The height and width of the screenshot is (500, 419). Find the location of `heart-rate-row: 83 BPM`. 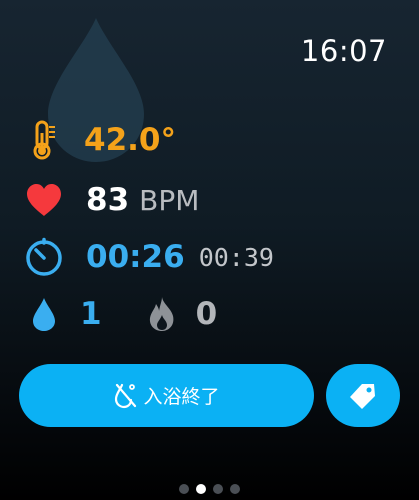

heart-rate-row: 83 BPM is located at coordinates (111, 200).